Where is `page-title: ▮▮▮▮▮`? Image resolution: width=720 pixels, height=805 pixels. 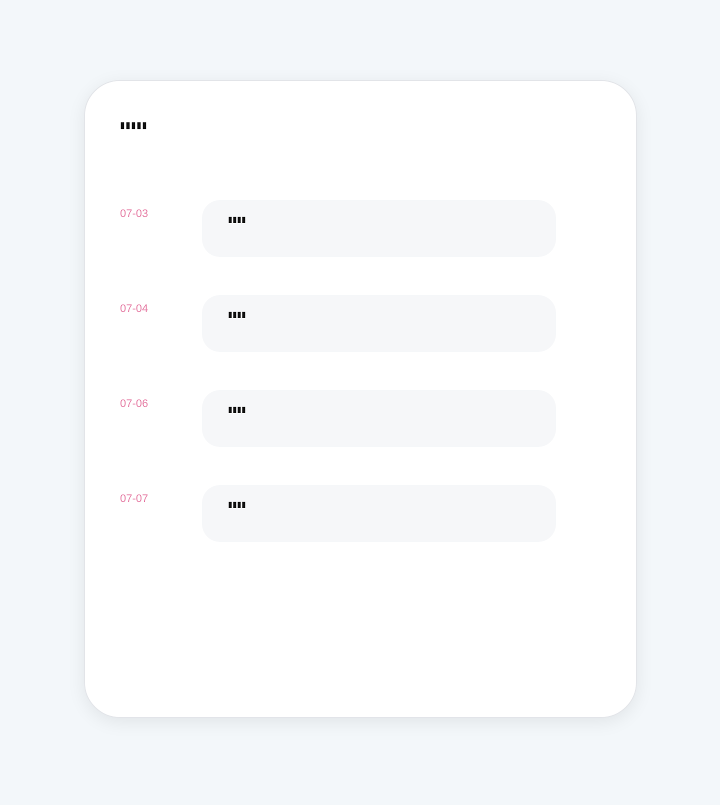
page-title: ▮▮▮▮▮ is located at coordinates (134, 125).